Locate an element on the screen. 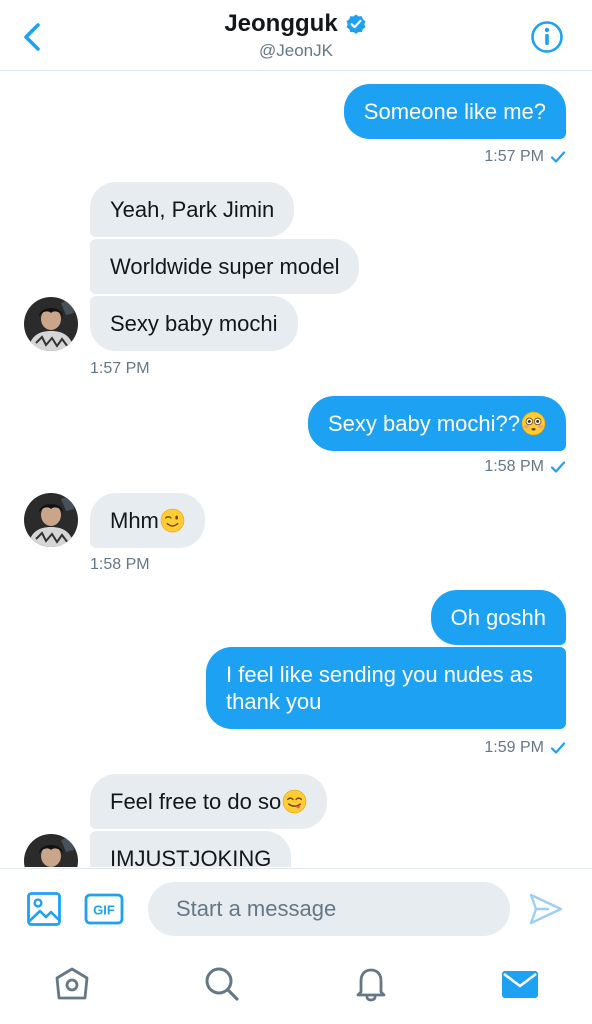  message-text: Oh goshh is located at coordinates (498, 617).